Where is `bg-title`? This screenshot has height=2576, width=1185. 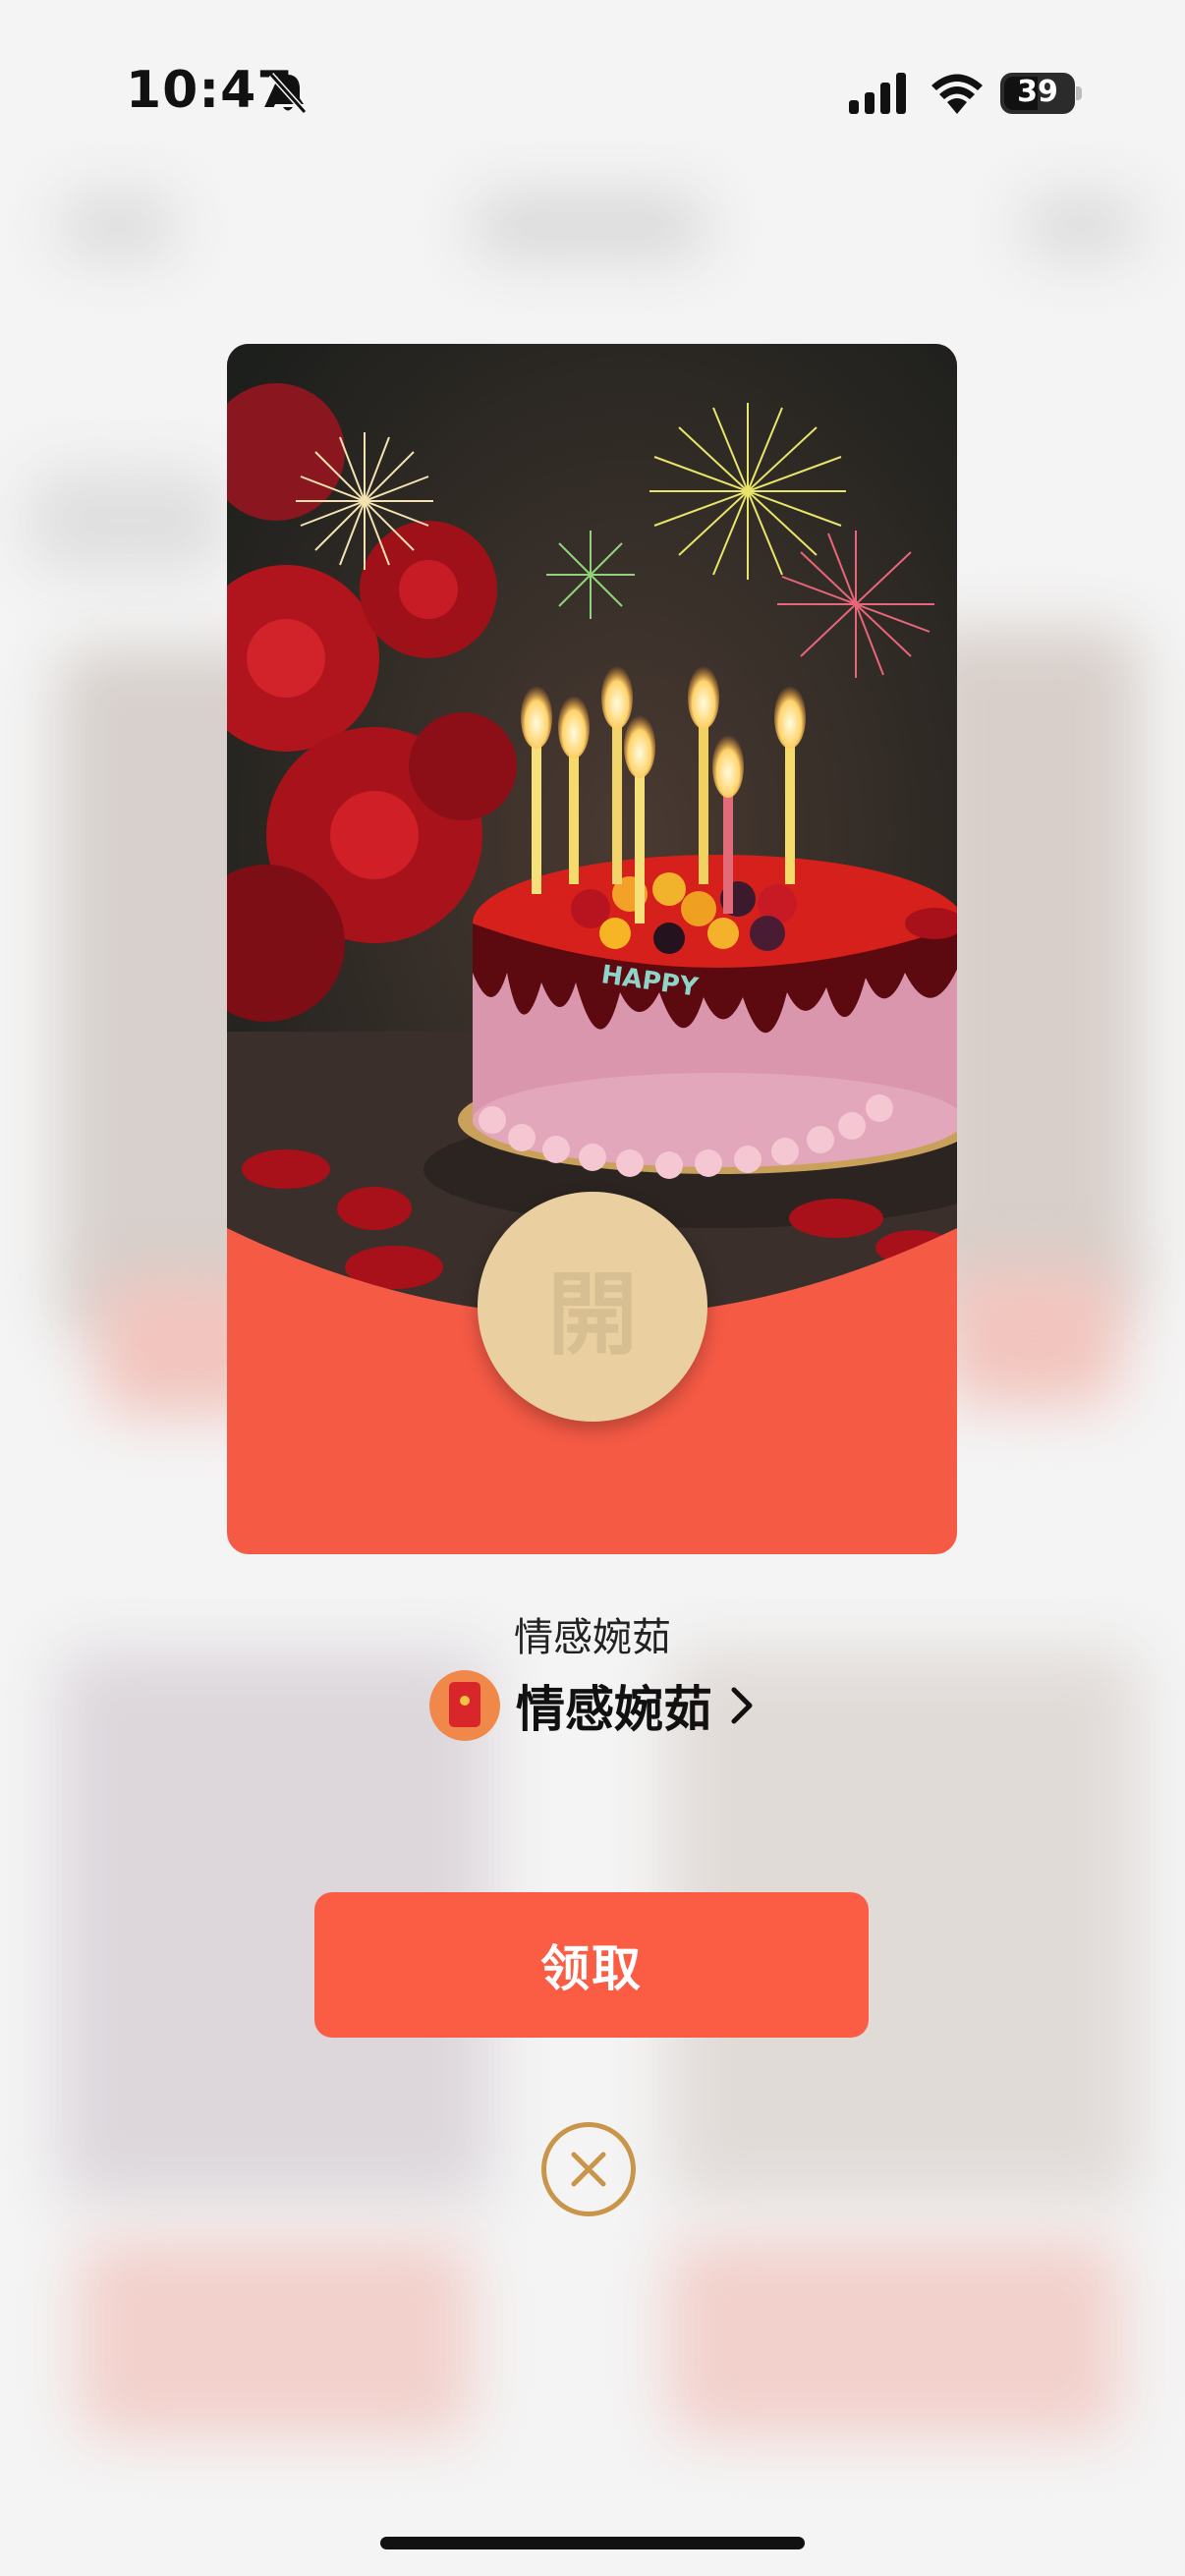 bg-title is located at coordinates (590, 225).